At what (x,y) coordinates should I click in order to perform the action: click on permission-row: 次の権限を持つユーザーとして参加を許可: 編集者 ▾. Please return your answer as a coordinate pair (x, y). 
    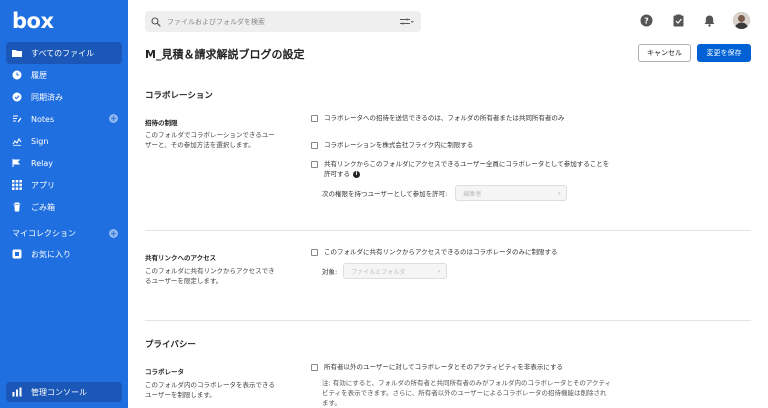
    Looking at the image, I should click on (445, 193).